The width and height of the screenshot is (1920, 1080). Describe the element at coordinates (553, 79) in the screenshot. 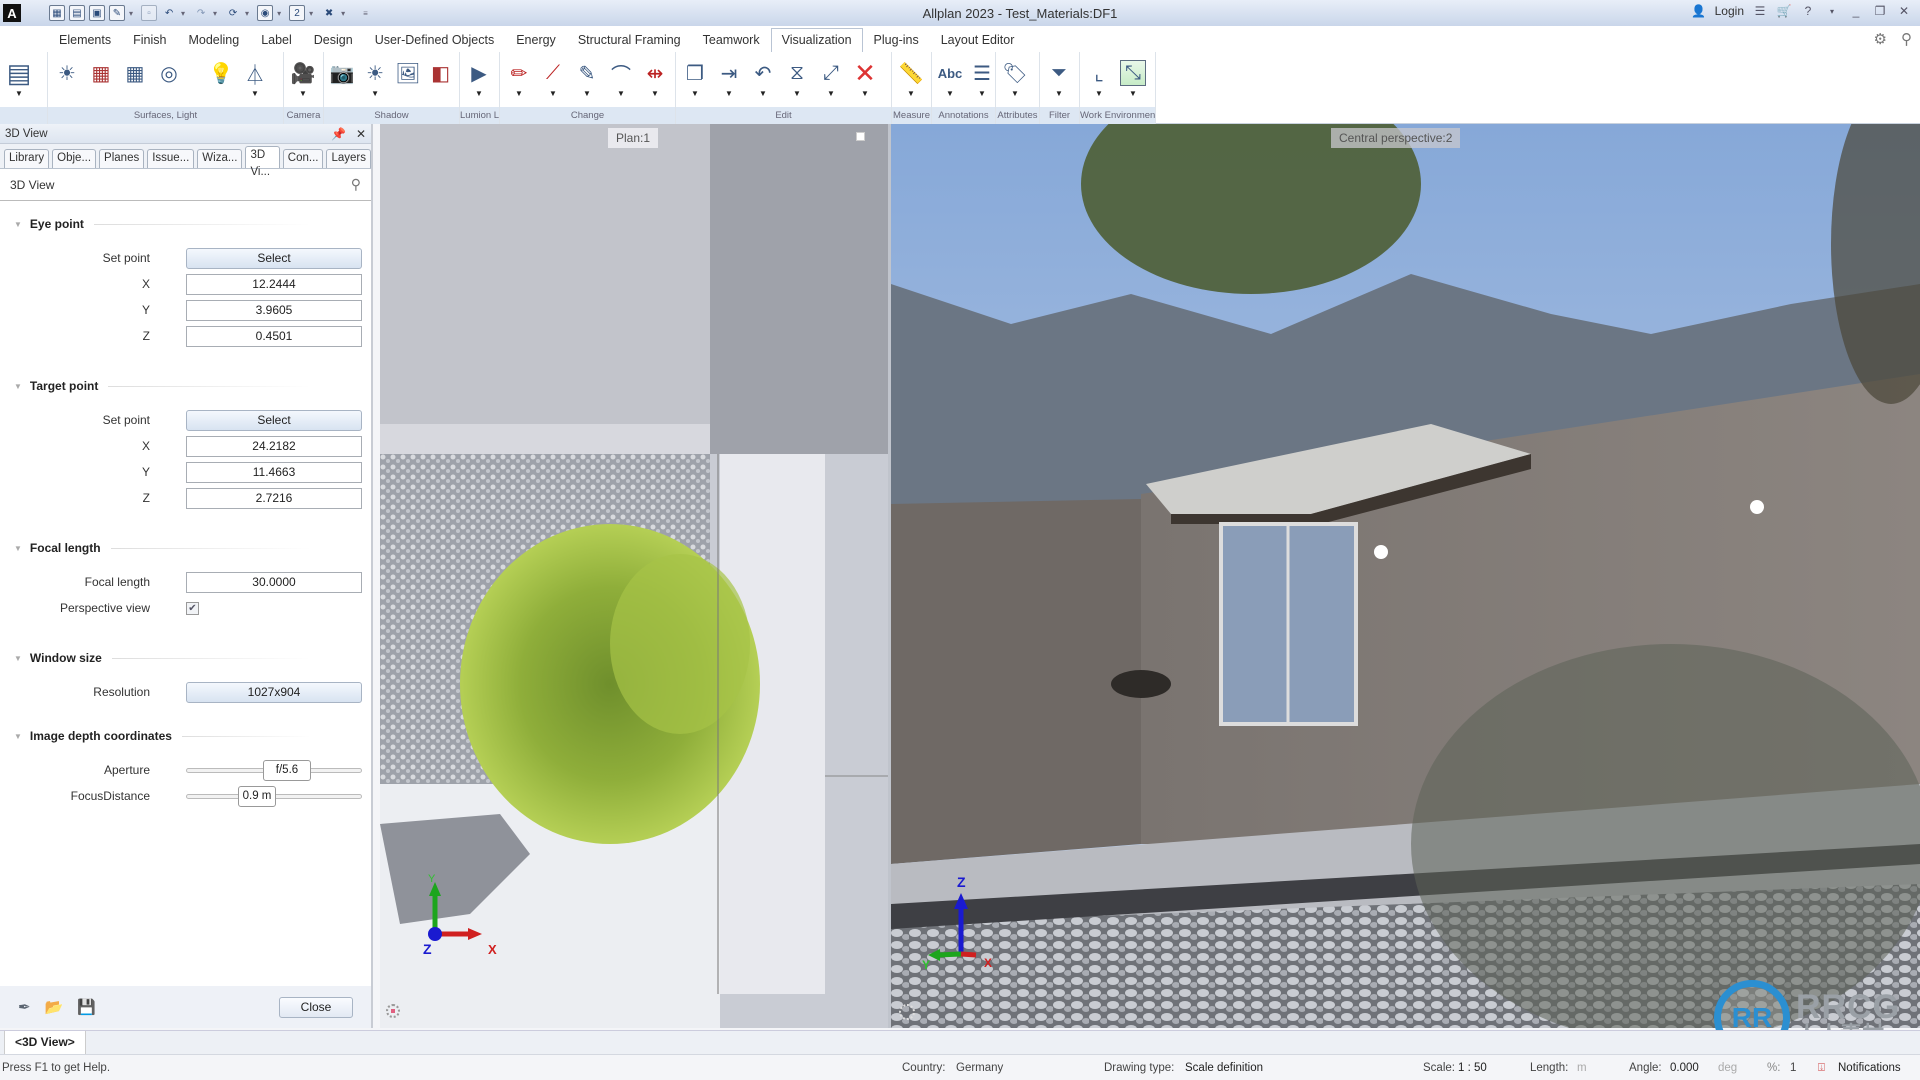

I see `modify-icon: ⟋ ▼` at that location.